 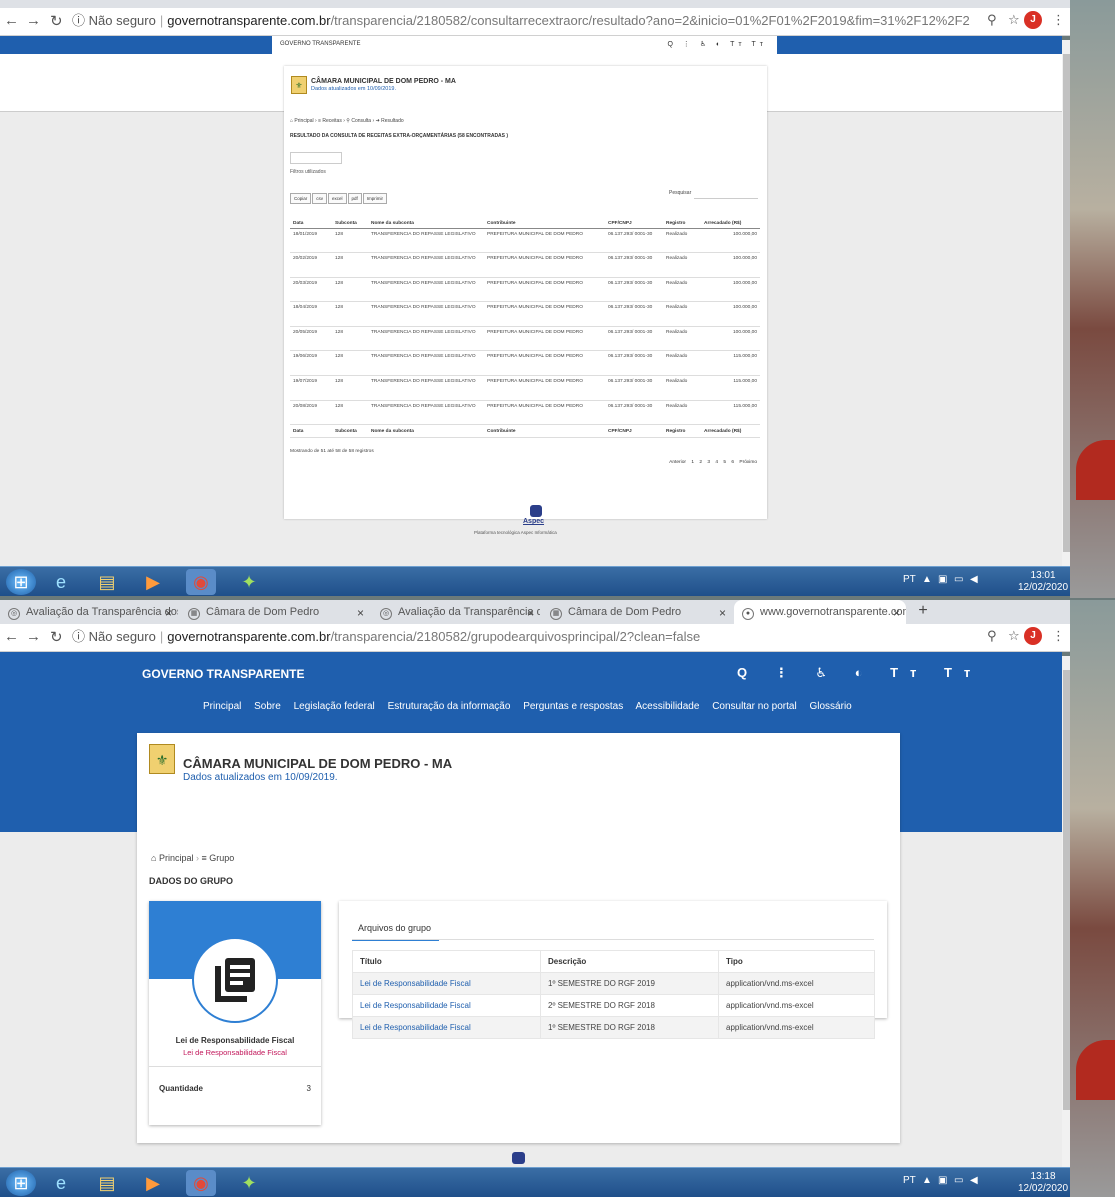 I want to click on search-input, so click(x=726, y=193).